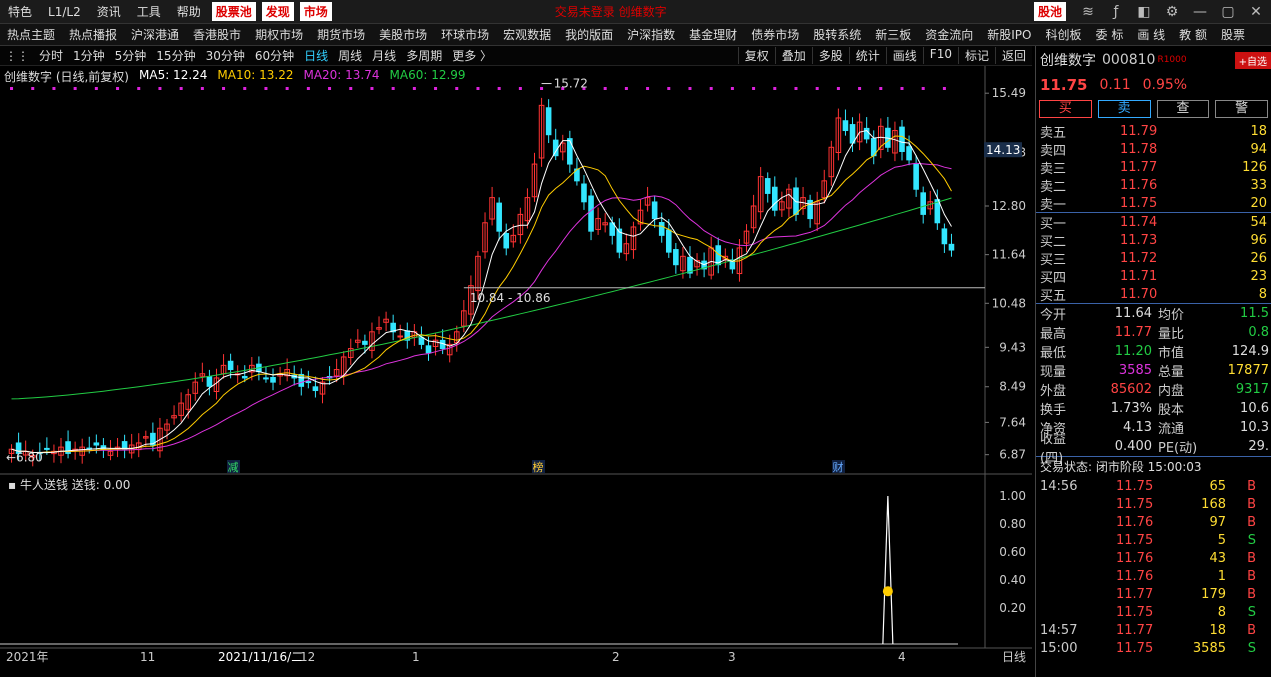  Describe the element at coordinates (93, 34) in the screenshot. I see `nav-item: 热点播报` at that location.